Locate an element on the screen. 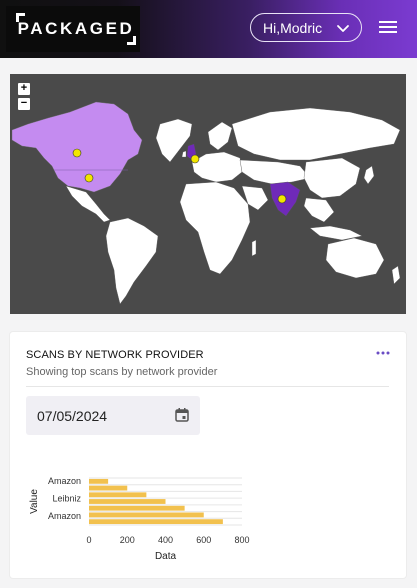 The width and height of the screenshot is (417, 588). map-russia is located at coordinates (316, 134).